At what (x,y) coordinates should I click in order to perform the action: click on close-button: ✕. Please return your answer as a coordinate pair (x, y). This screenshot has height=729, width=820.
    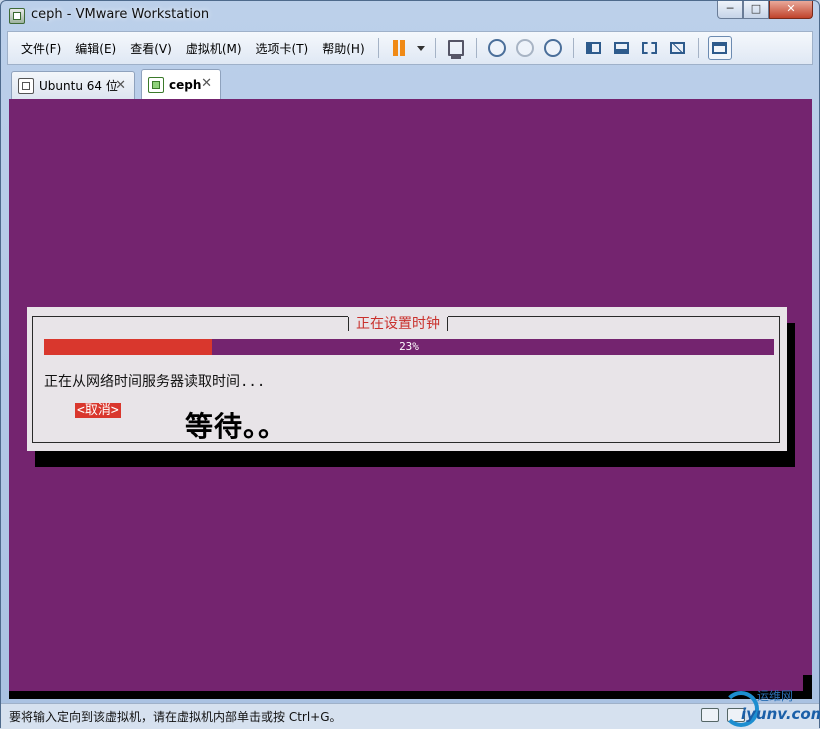
    Looking at the image, I should click on (791, 10).